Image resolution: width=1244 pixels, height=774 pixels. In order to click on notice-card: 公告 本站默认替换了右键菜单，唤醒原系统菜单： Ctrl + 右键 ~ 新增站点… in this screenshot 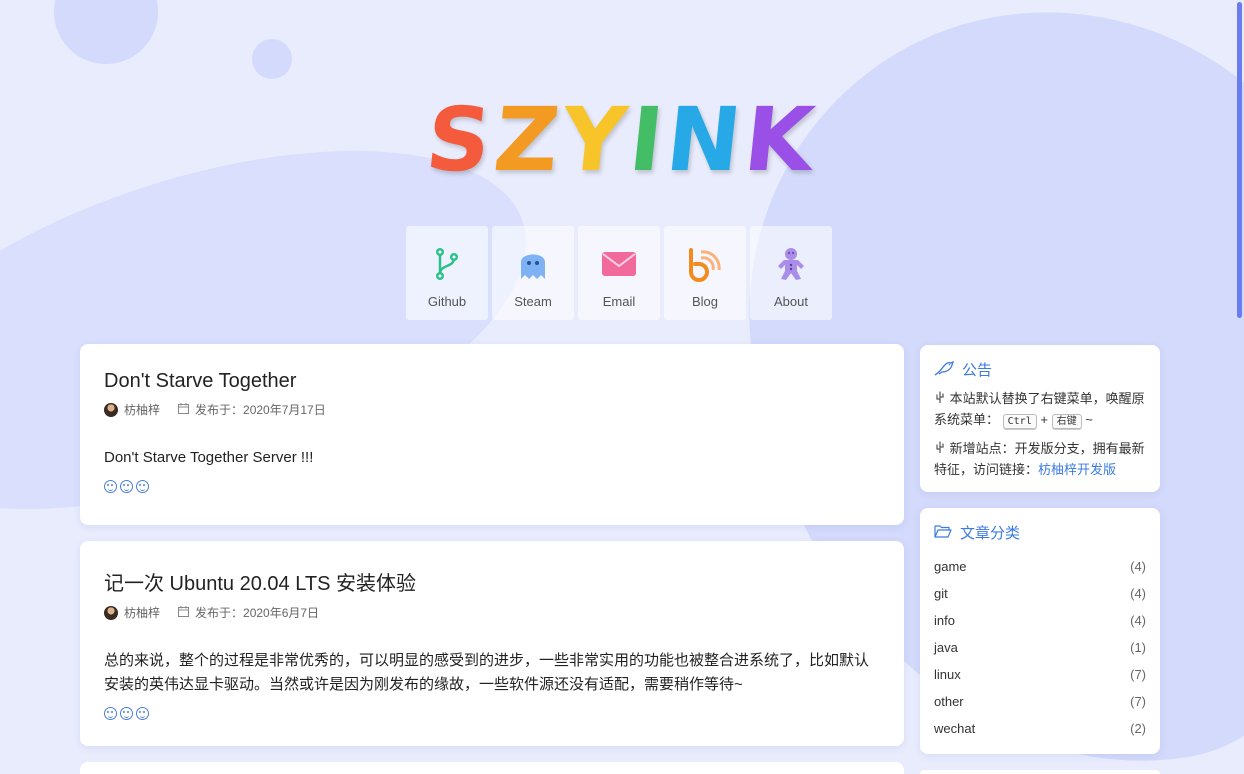, I will do `click(1040, 418)`.